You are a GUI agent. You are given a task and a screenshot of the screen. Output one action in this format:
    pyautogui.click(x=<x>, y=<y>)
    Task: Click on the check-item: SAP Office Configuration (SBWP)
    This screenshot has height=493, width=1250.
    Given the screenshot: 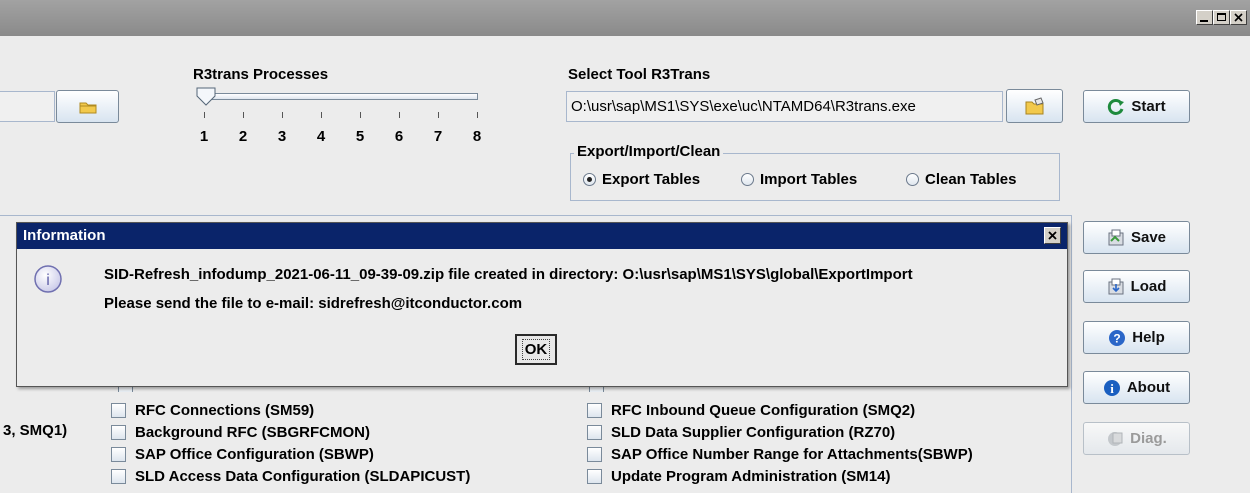 What is the action you would take?
    pyautogui.click(x=346, y=454)
    